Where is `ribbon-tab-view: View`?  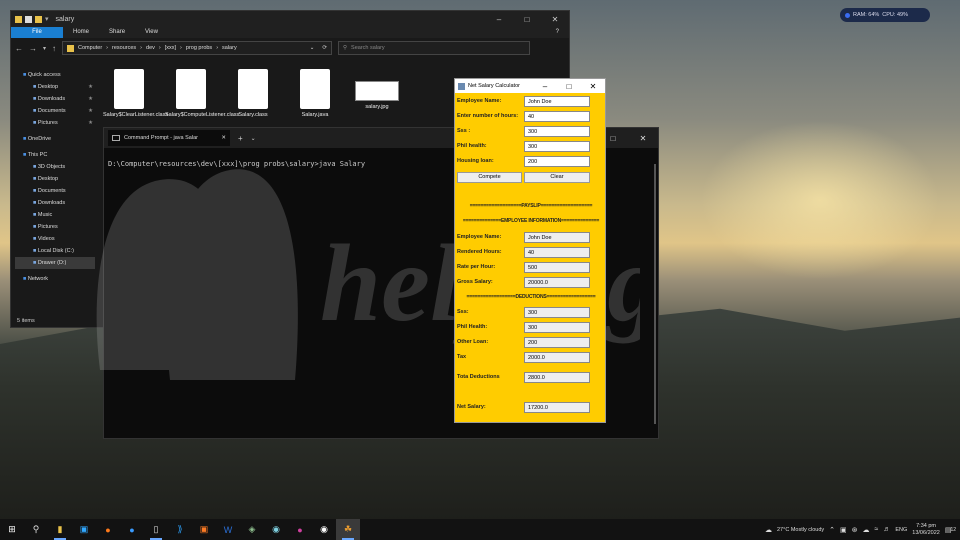
ribbon-tab-view: View is located at coordinates (151, 32).